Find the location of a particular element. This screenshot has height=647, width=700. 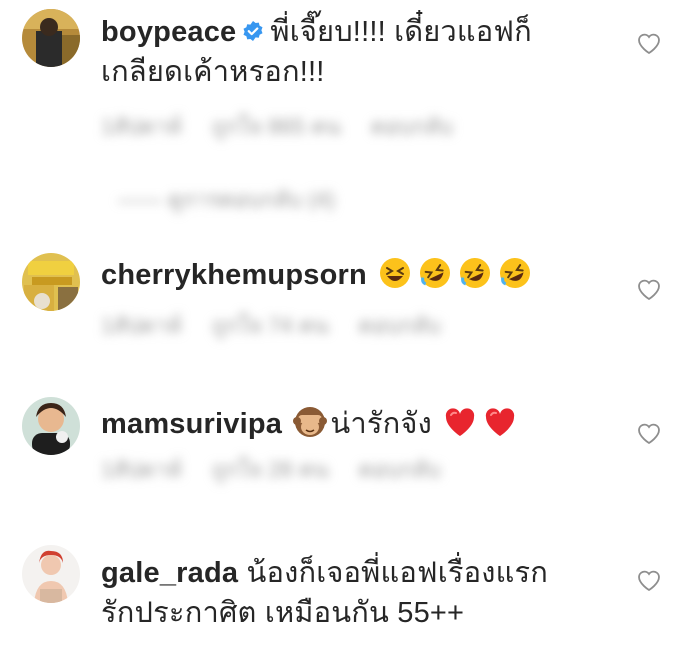

comment-meta: 1สัปดาห์ ถูกใจ 74 คน ตอบกลับ is located at coordinates (286, 326).